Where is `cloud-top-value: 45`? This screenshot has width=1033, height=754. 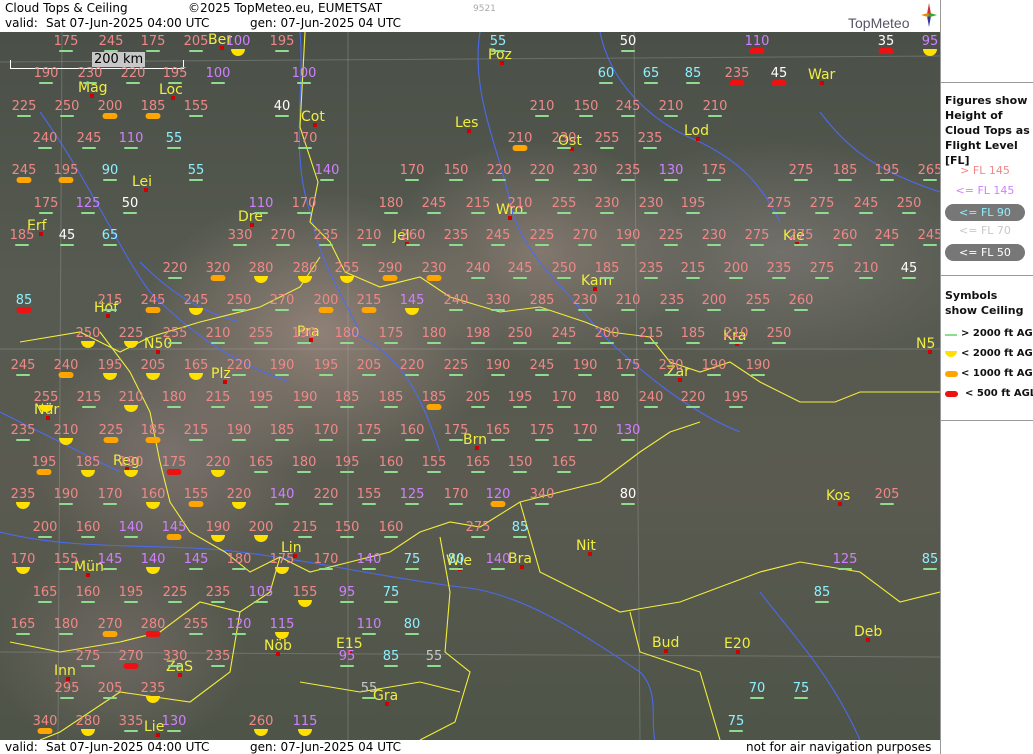
cloud-top-value: 45 is located at coordinates (909, 268).